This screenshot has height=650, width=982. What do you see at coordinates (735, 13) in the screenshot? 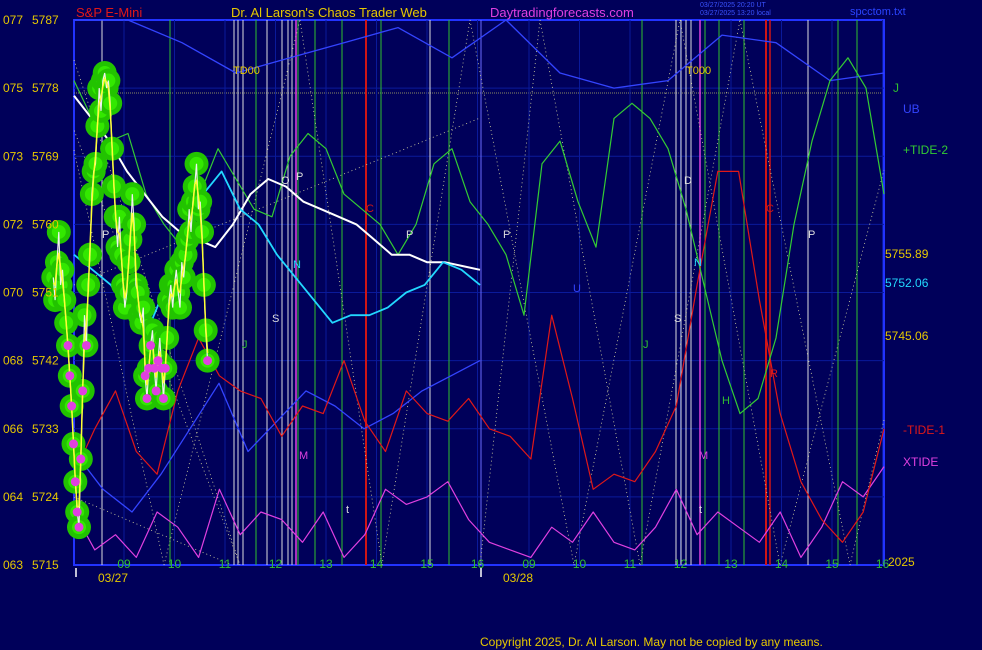
I see `timestamp-local: 03/27/2025 13:20 local` at bounding box center [735, 13].